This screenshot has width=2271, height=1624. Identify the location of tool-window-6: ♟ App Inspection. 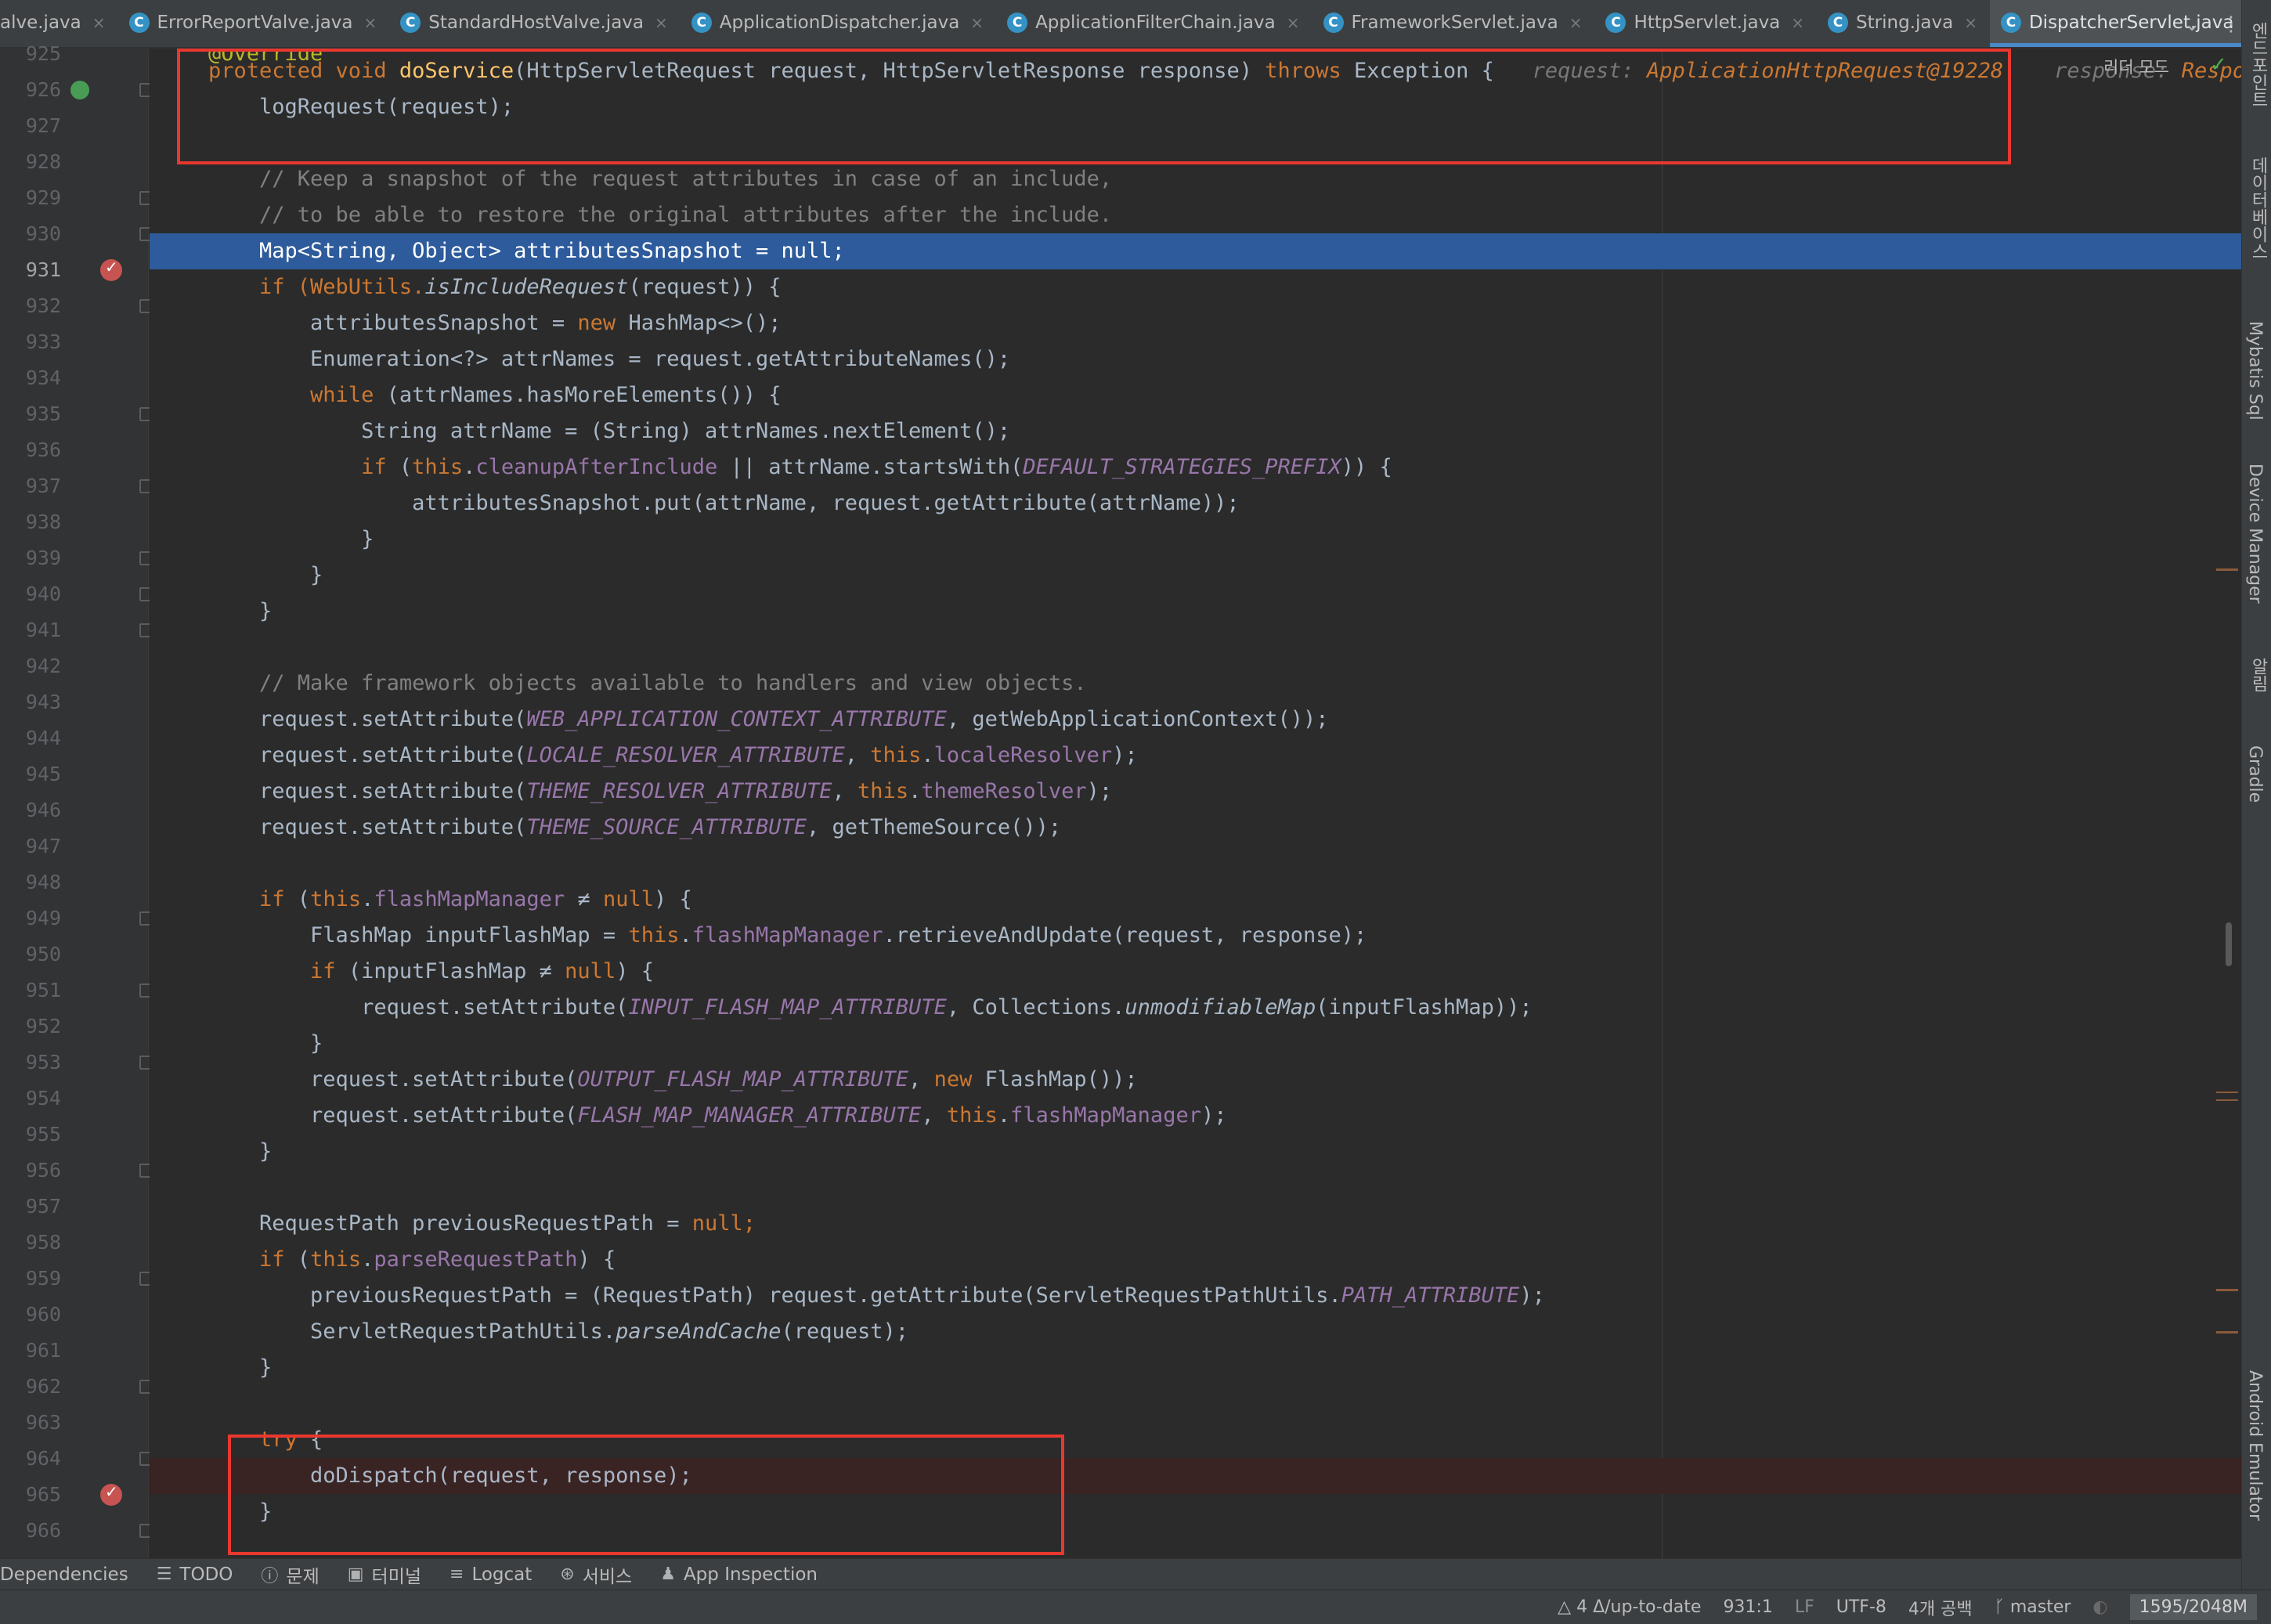
(739, 1574).